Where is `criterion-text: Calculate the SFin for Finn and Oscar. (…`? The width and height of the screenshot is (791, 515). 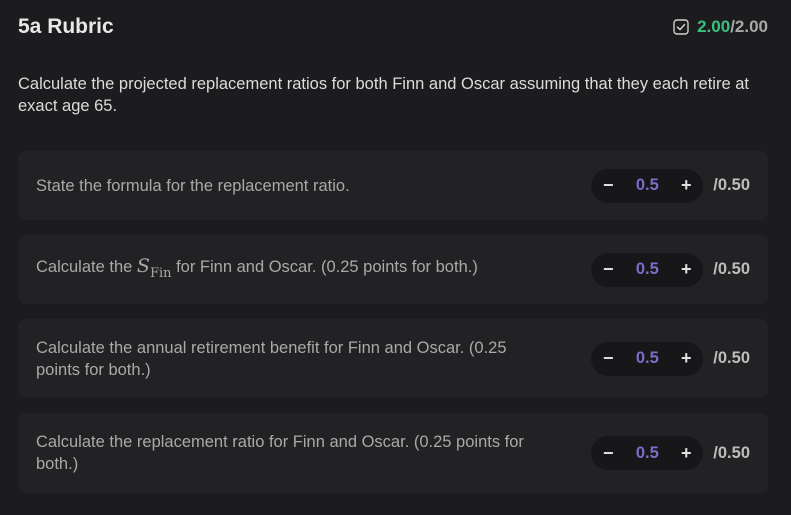 criterion-text: Calculate the SFin for Finn and Oscar. (… is located at coordinates (257, 270).